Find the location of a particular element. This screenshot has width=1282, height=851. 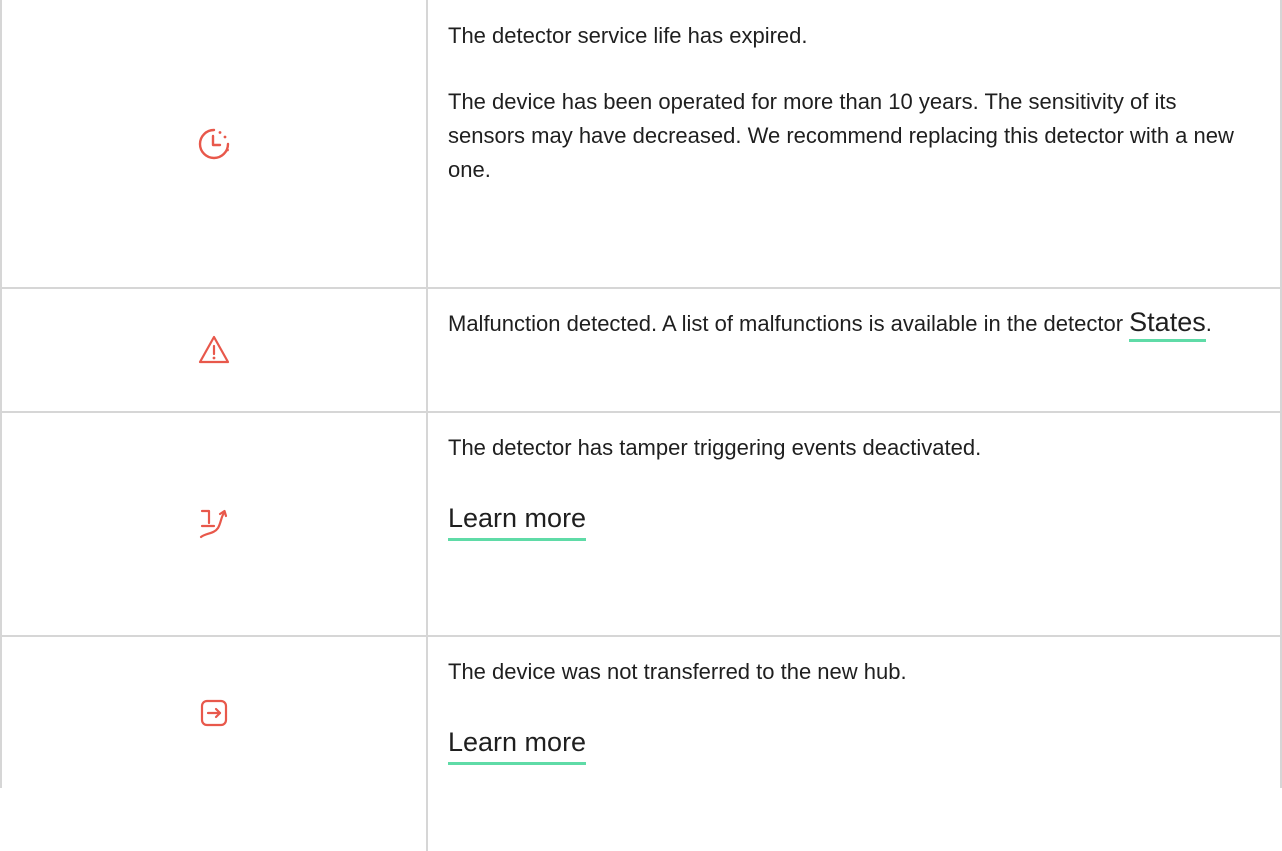

service-life-clock-icon is located at coordinates (213, 143).